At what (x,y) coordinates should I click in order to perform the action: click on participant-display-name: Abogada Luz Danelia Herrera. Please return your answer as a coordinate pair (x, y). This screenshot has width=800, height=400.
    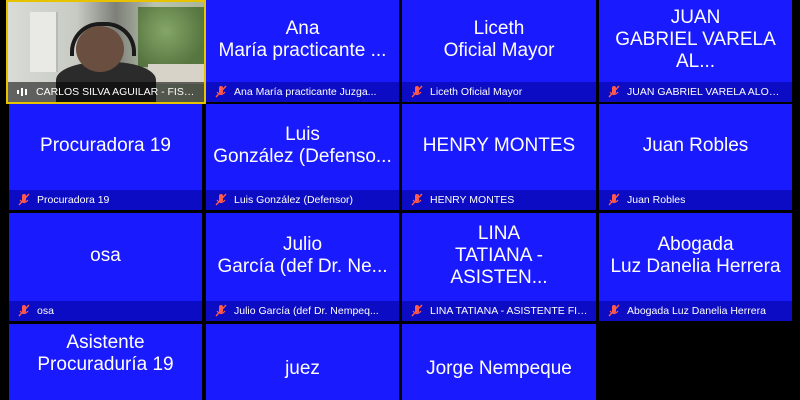
    Looking at the image, I should click on (695, 255).